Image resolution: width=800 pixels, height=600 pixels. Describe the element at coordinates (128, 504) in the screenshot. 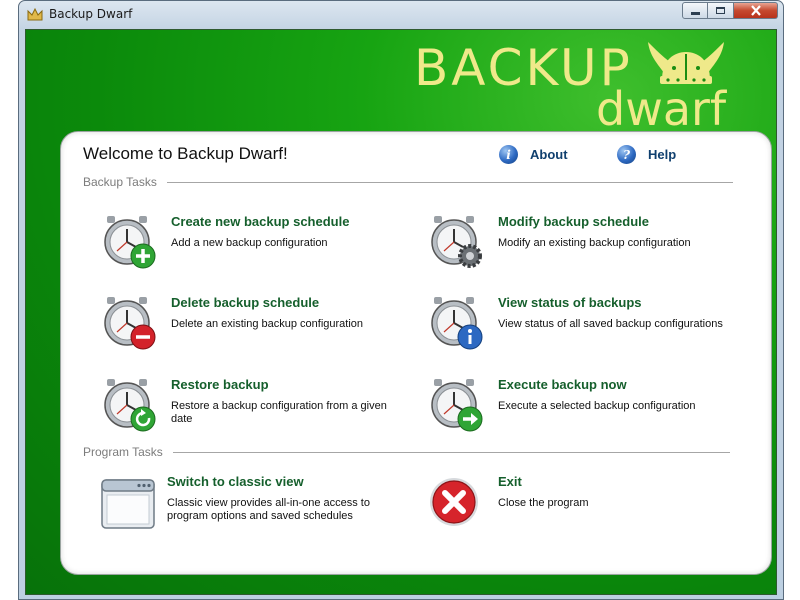

I see `window-icon` at that location.